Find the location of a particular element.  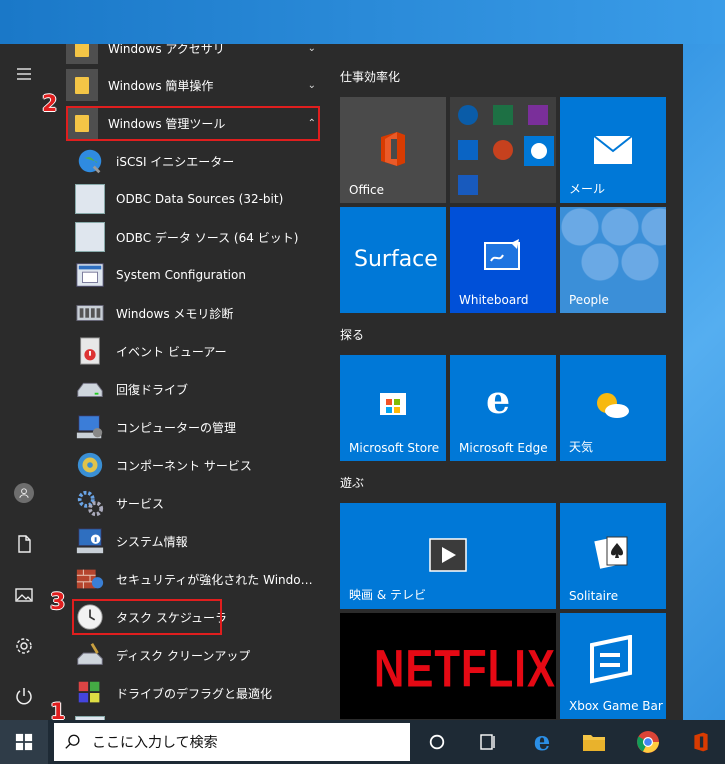

account-button is located at coordinates (24, 493).